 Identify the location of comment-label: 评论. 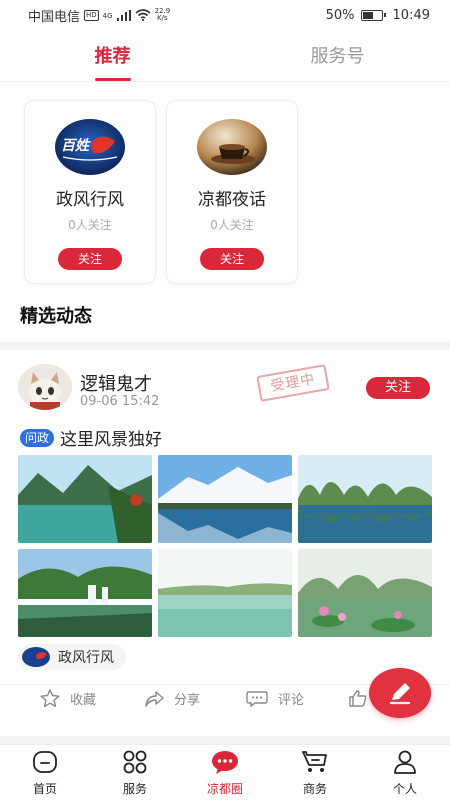
(291, 700).